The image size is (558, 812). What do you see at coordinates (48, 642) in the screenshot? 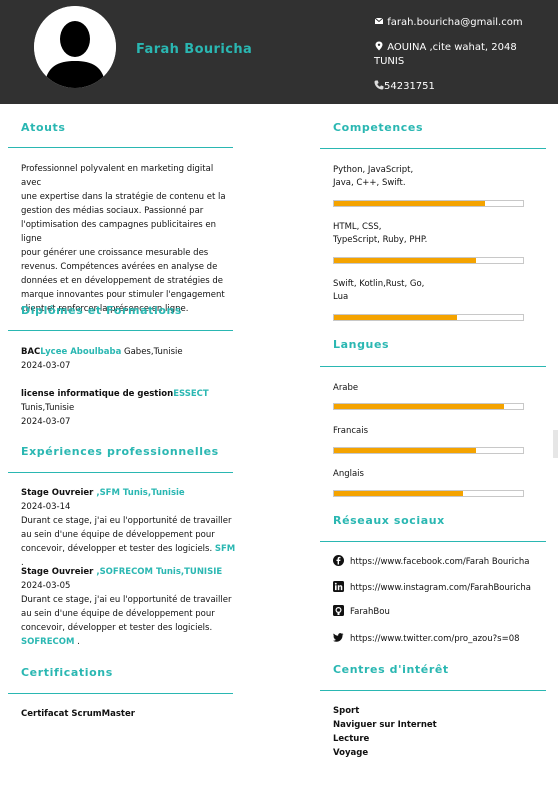
I see `experience-tail: SOFRECOM` at bounding box center [48, 642].